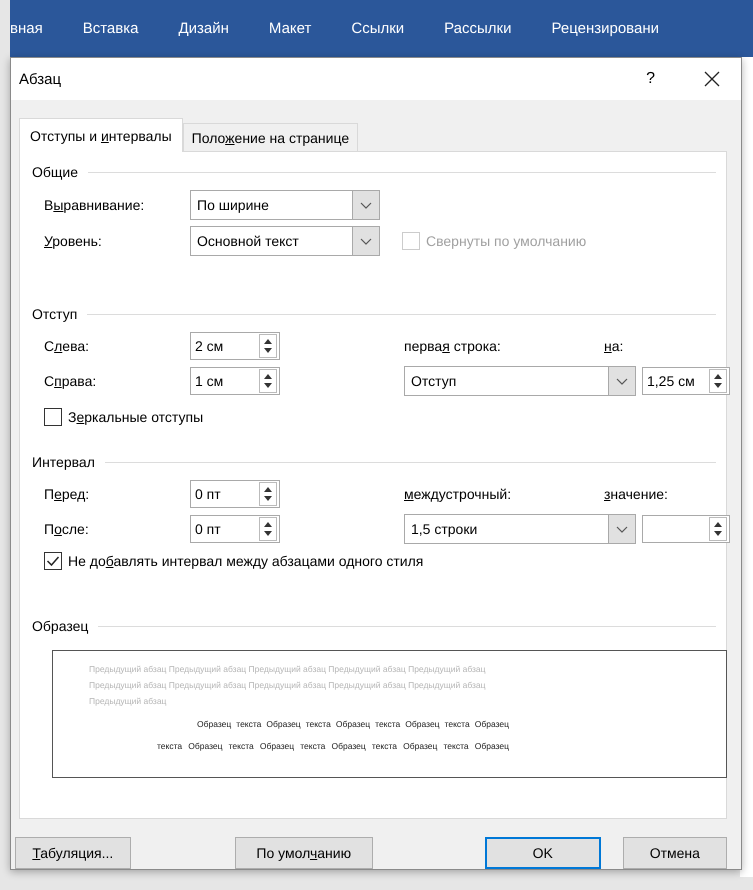 The image size is (753, 890). What do you see at coordinates (290, 28) in the screenshot?
I see `ribbon-tab: Макет` at bounding box center [290, 28].